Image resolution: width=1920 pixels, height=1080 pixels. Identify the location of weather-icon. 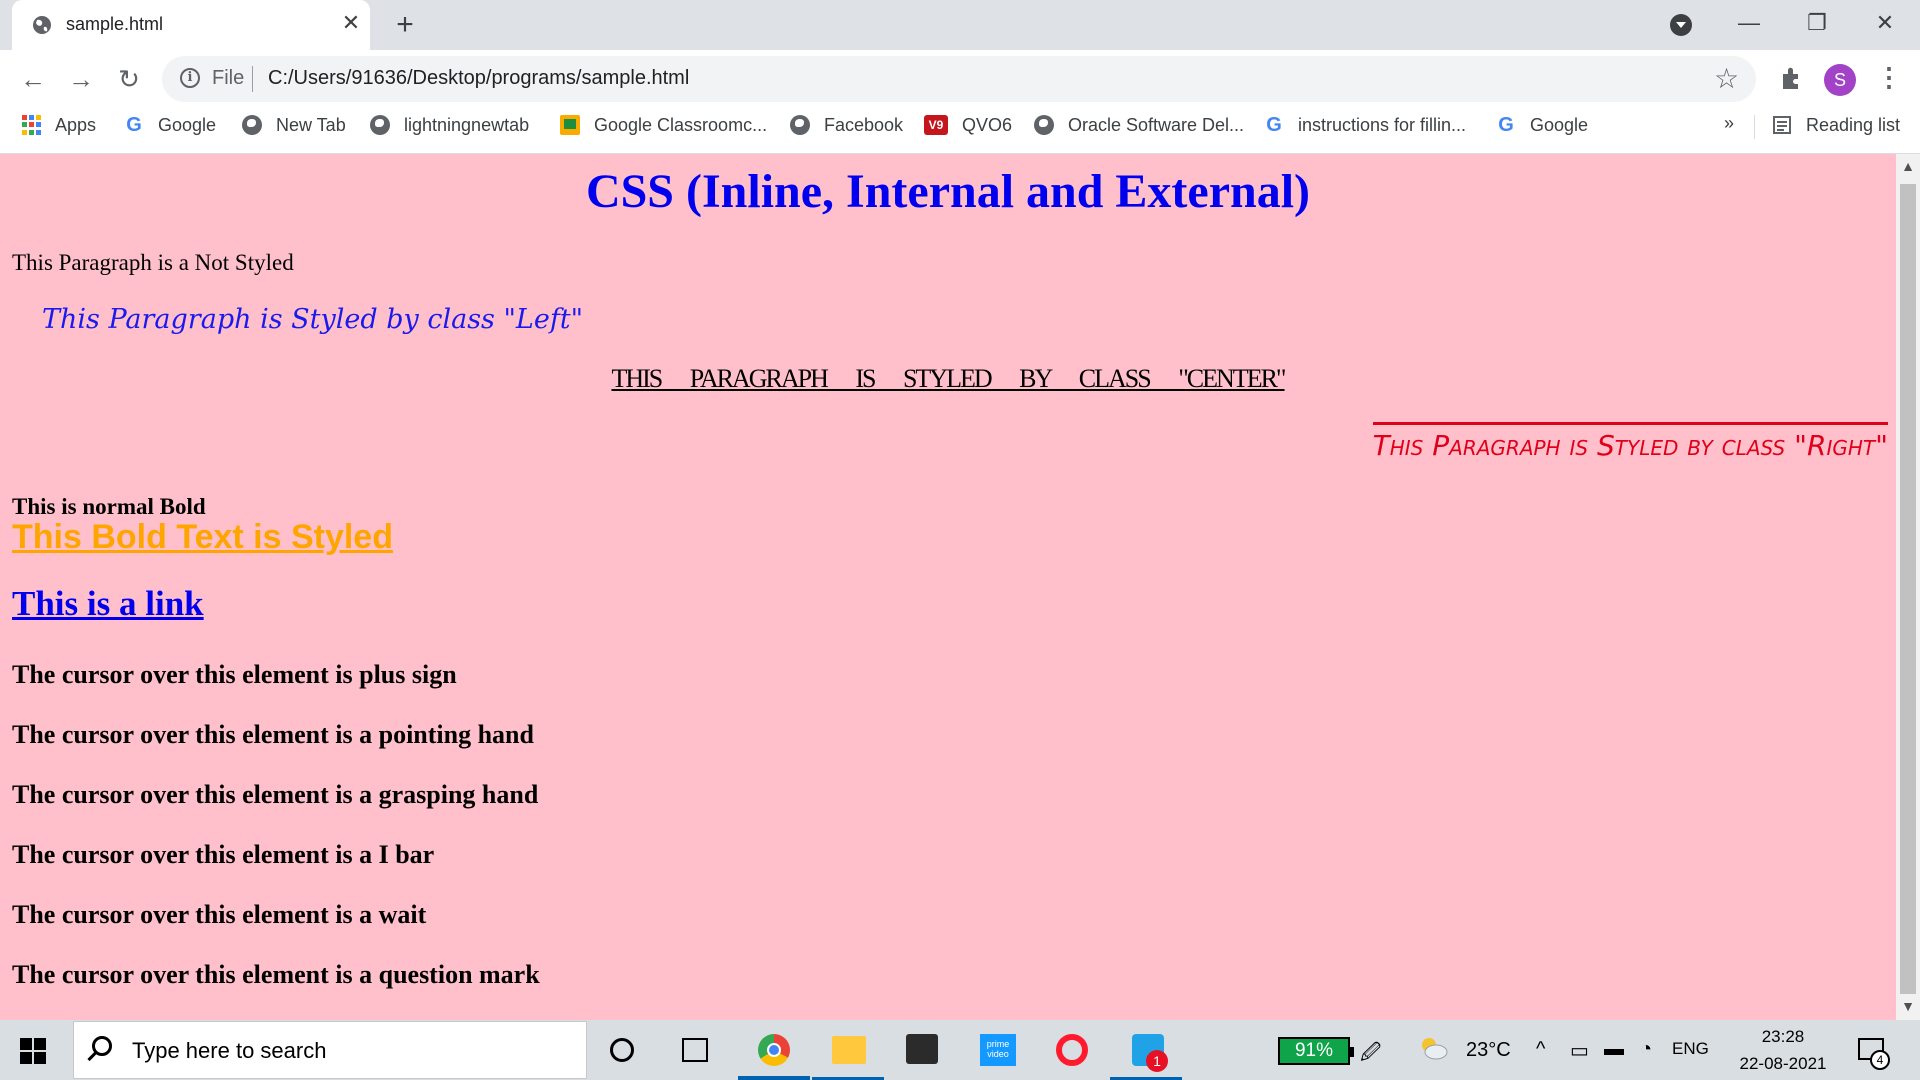
(1433, 1048).